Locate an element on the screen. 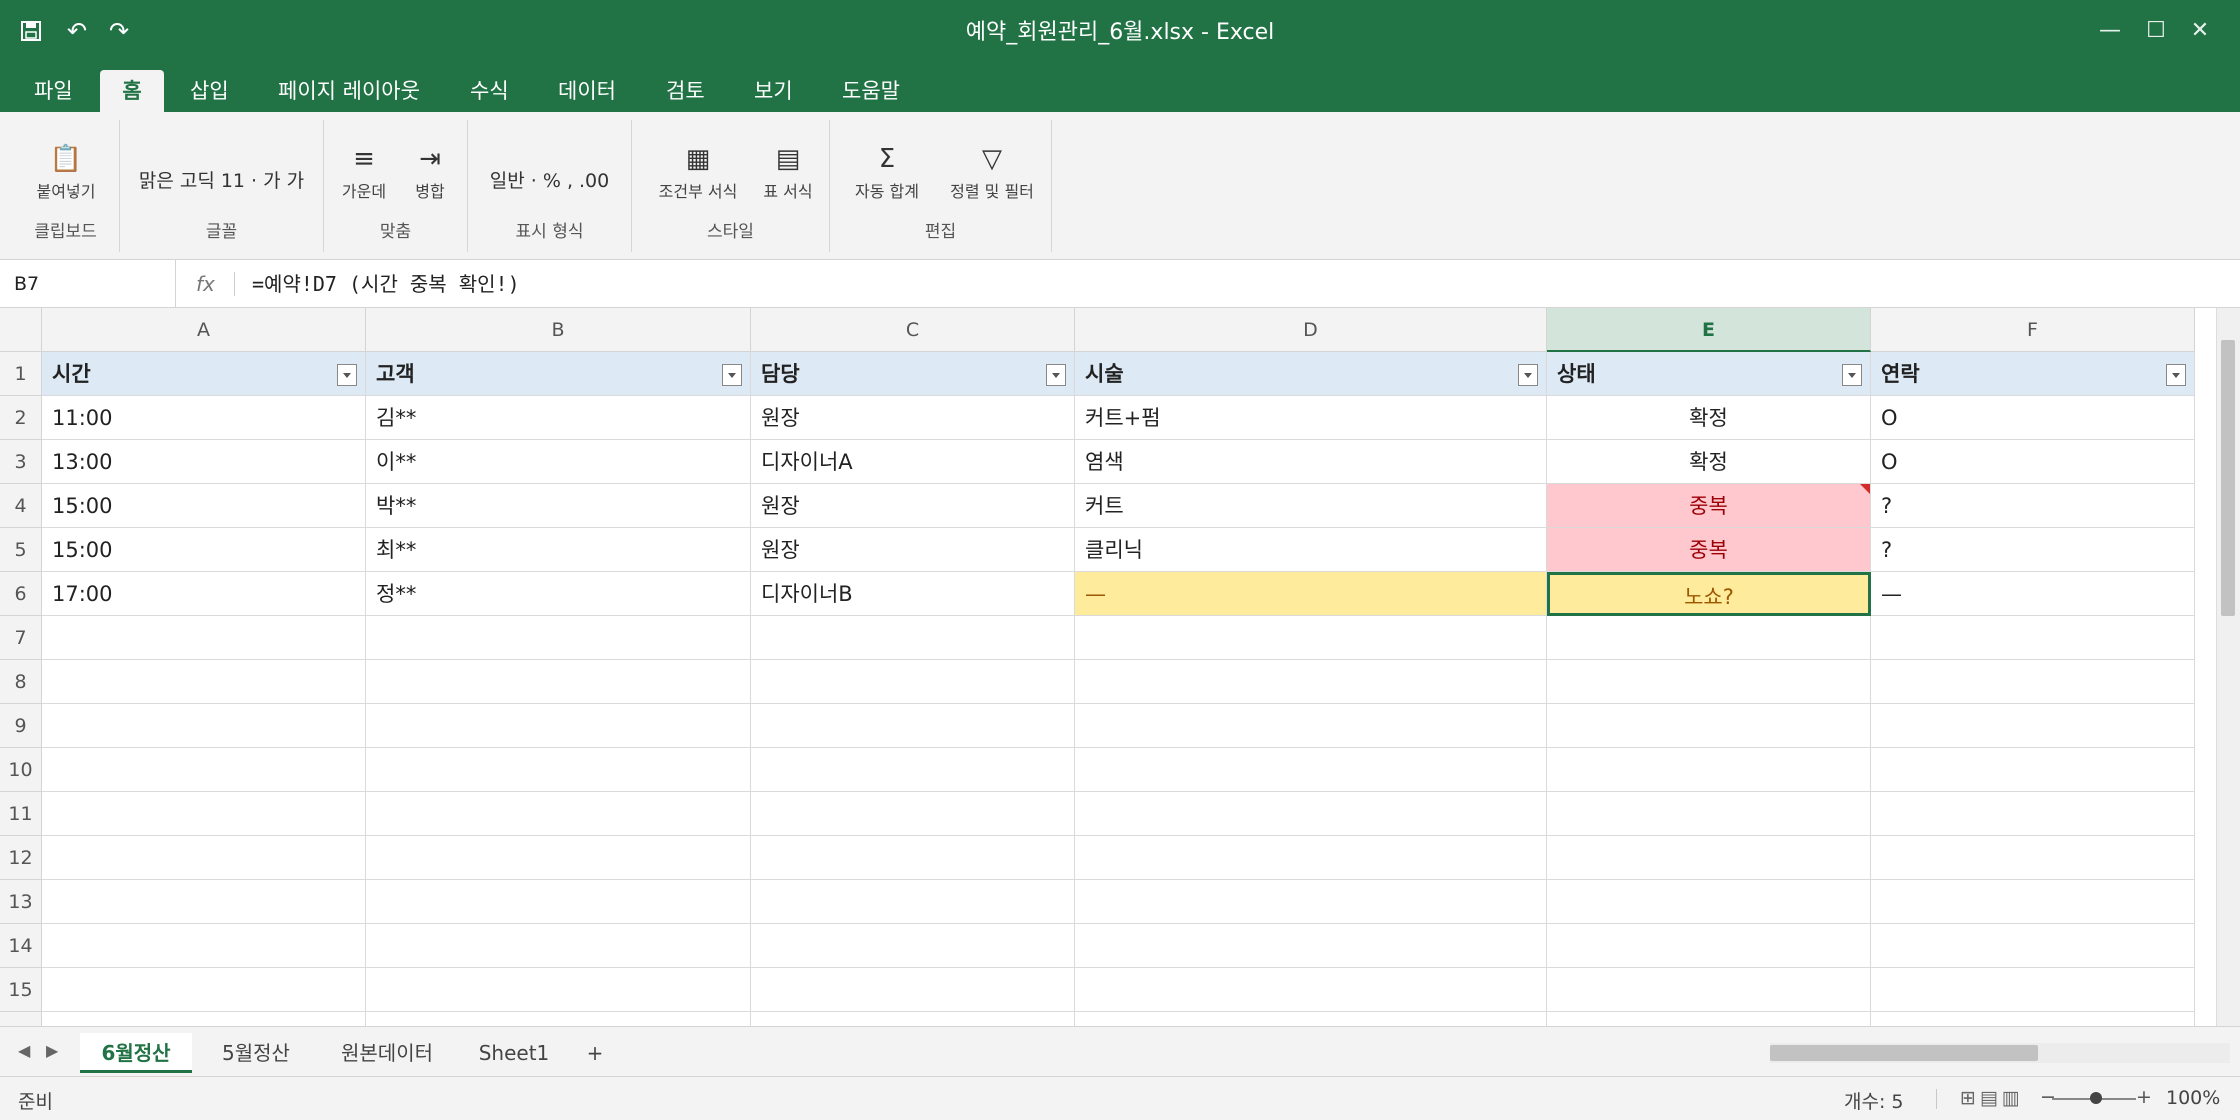  row-header-5: 5 is located at coordinates (21, 550).